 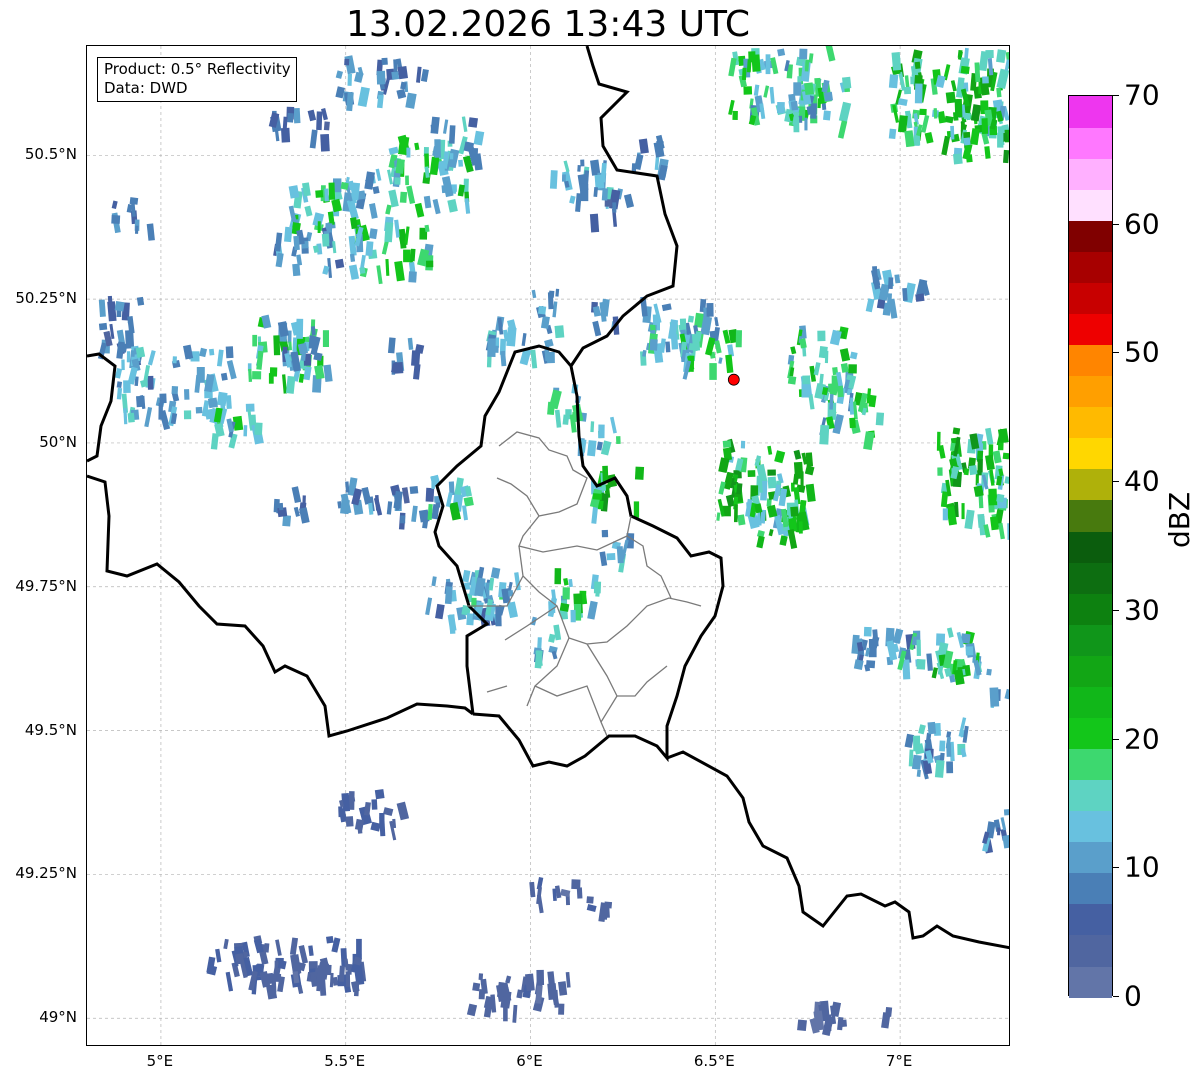 What do you see at coordinates (160, 1061) in the screenshot?
I see `lon-tick-label: 5°E` at bounding box center [160, 1061].